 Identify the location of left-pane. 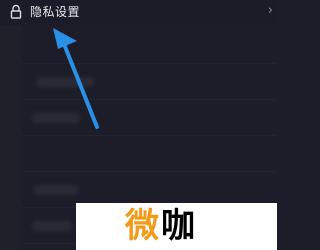
(11, 138).